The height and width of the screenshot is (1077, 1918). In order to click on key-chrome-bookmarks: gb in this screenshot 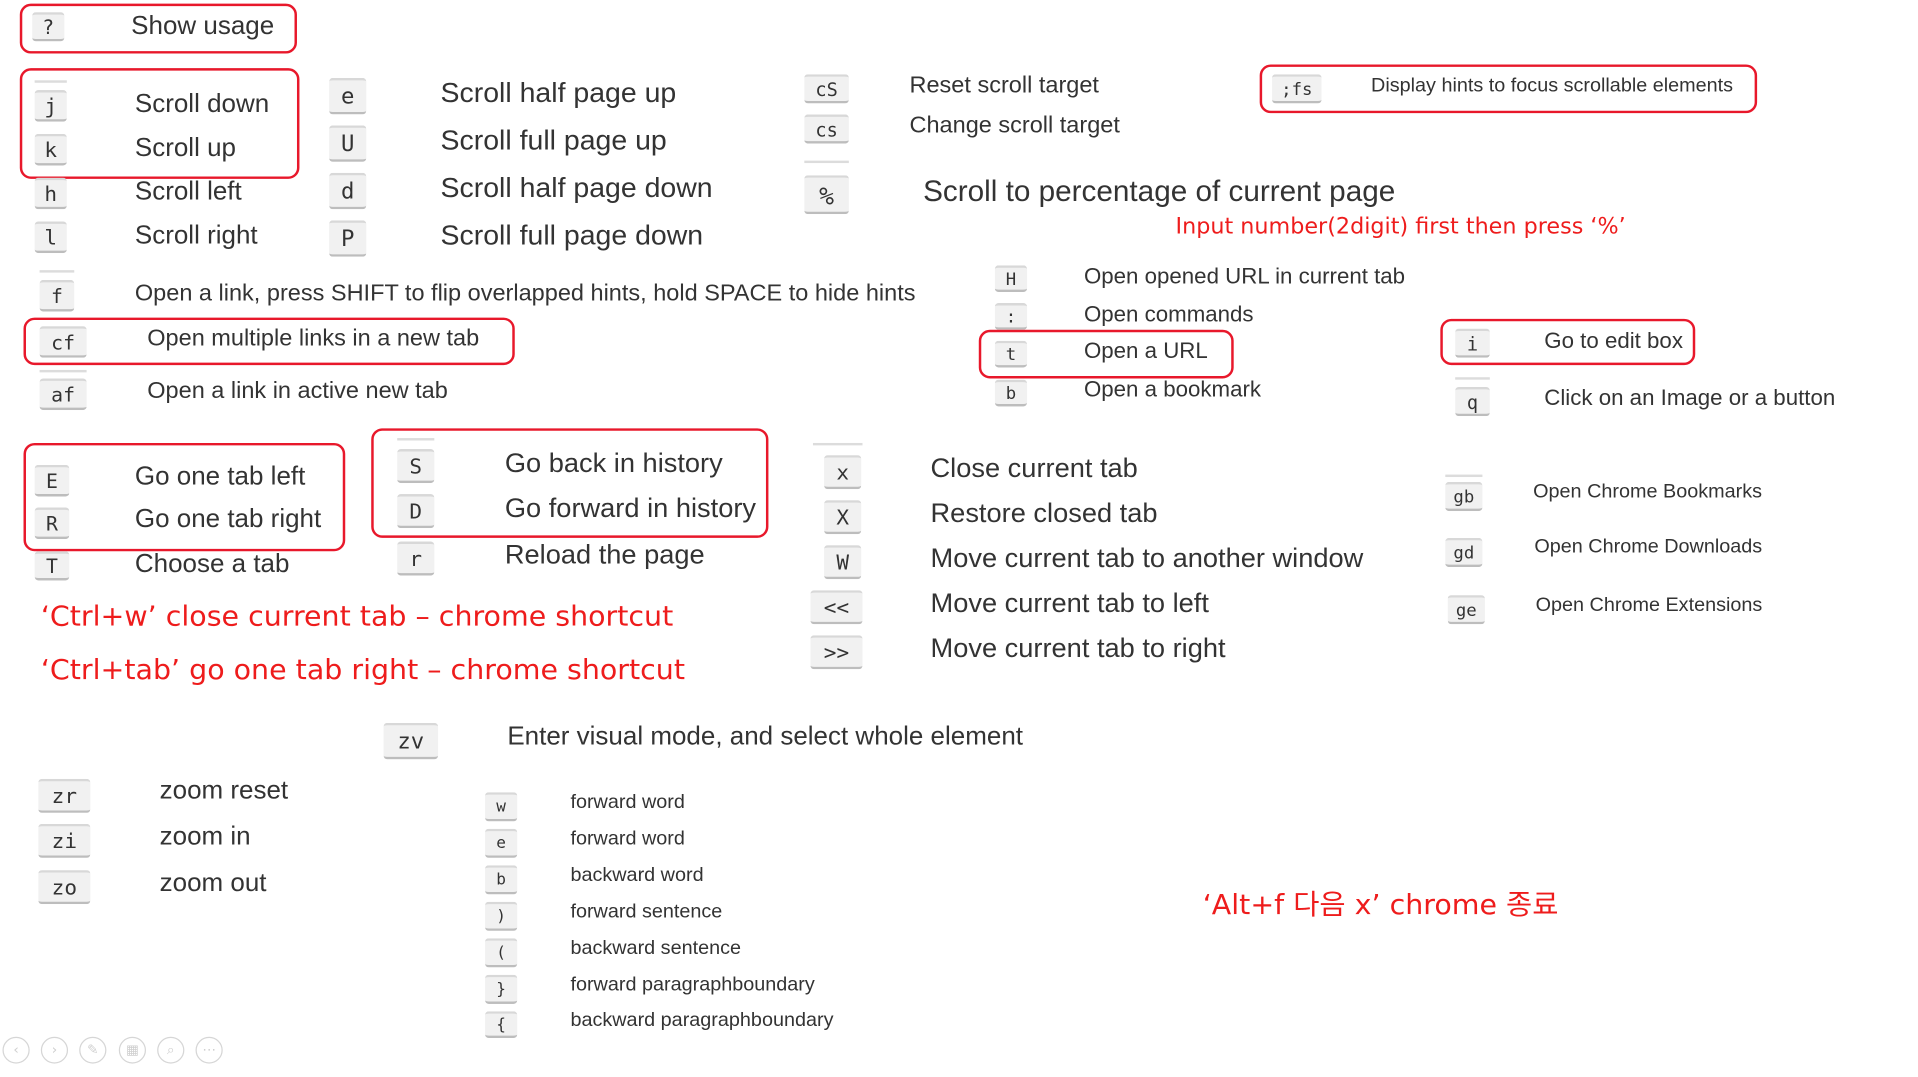, I will do `click(1464, 496)`.